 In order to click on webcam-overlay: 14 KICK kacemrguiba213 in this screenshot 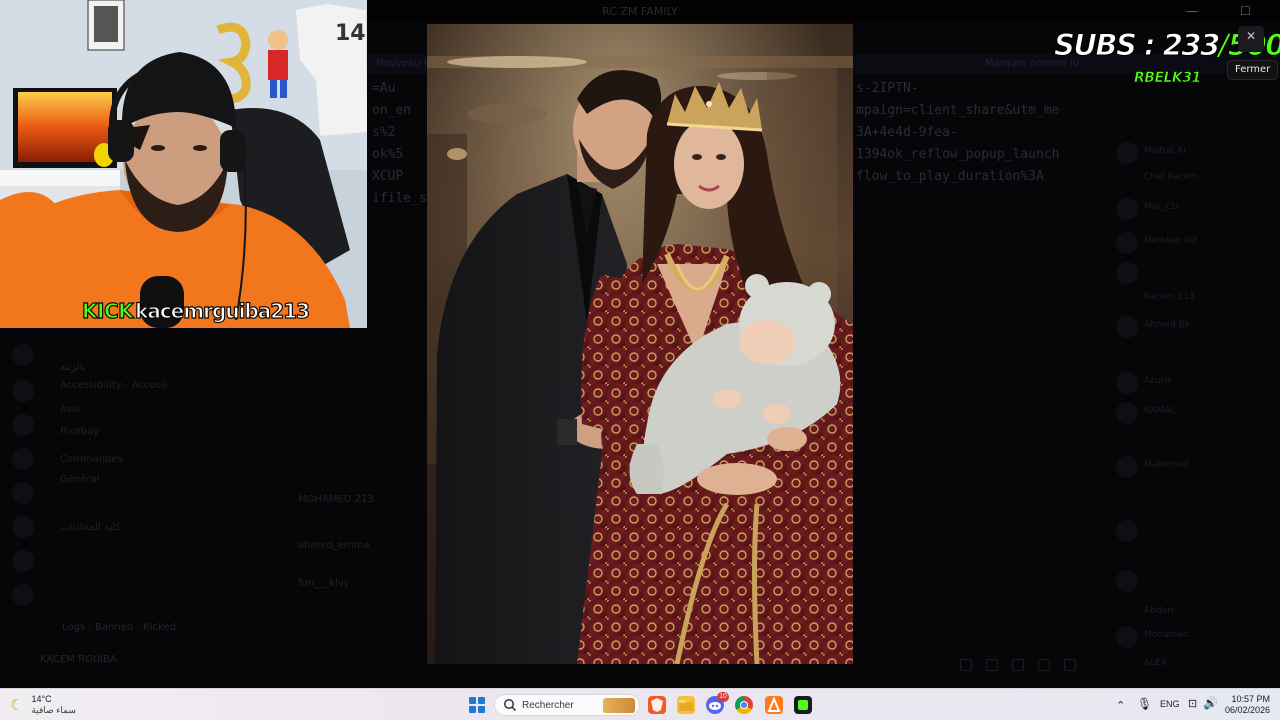, I will do `click(183, 164)`.